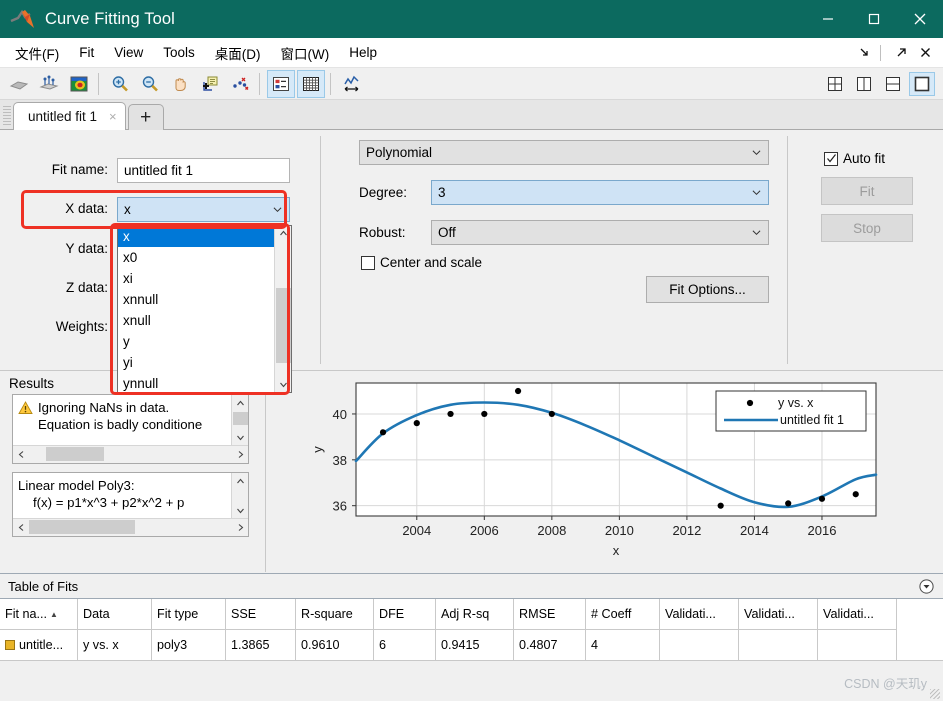 This screenshot has width=943, height=701. I want to click on table-header-cell: DFE, so click(405, 614).